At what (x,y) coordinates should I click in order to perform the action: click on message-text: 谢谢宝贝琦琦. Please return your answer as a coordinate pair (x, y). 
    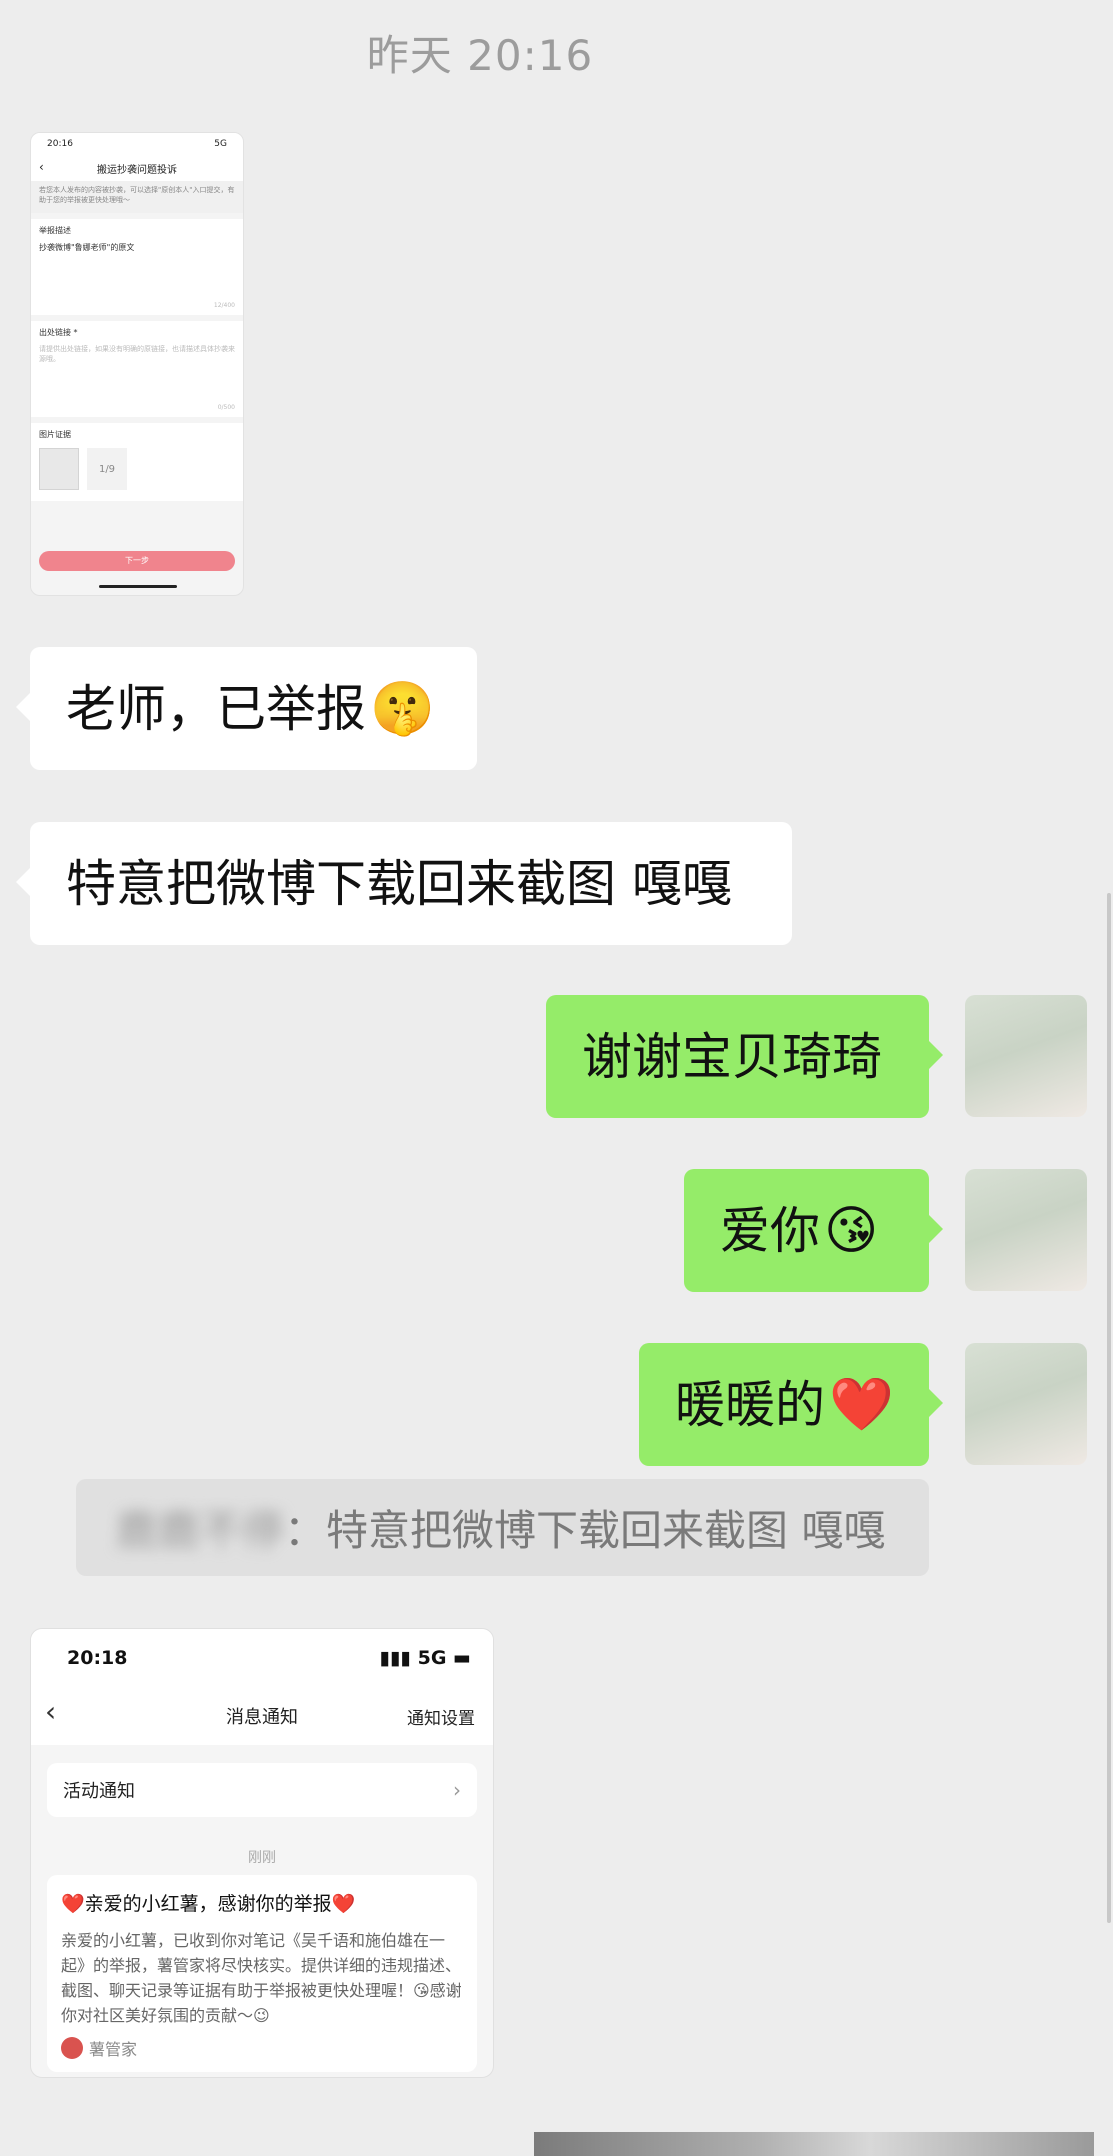
    Looking at the image, I should click on (732, 1056).